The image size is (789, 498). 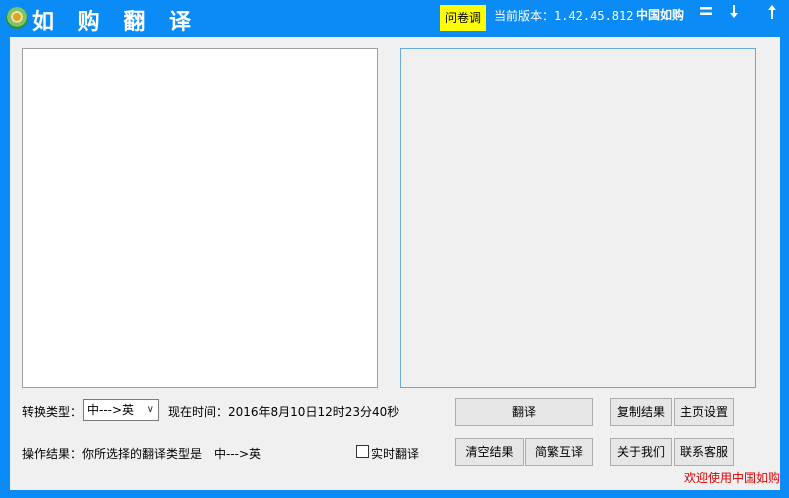 I want to click on upload-arrow-icon, so click(x=772, y=14).